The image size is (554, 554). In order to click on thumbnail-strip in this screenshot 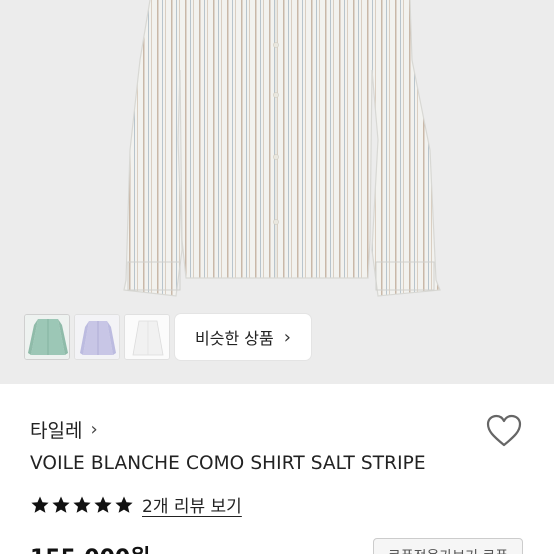, I will do `click(97, 337)`.